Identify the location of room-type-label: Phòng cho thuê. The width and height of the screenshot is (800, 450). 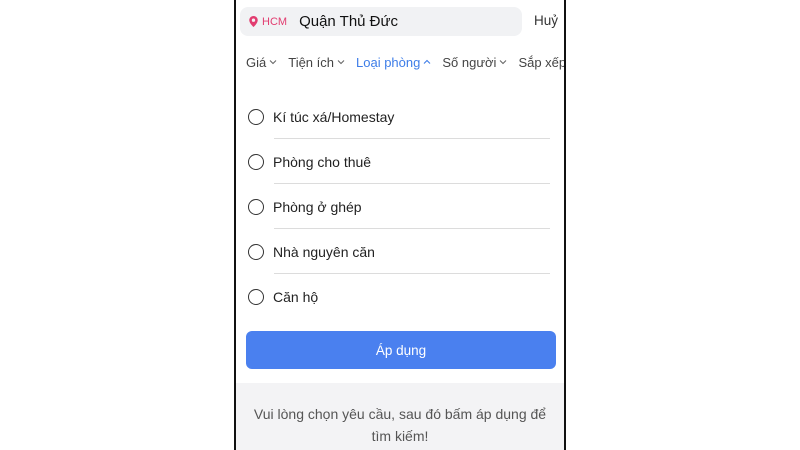
(322, 161).